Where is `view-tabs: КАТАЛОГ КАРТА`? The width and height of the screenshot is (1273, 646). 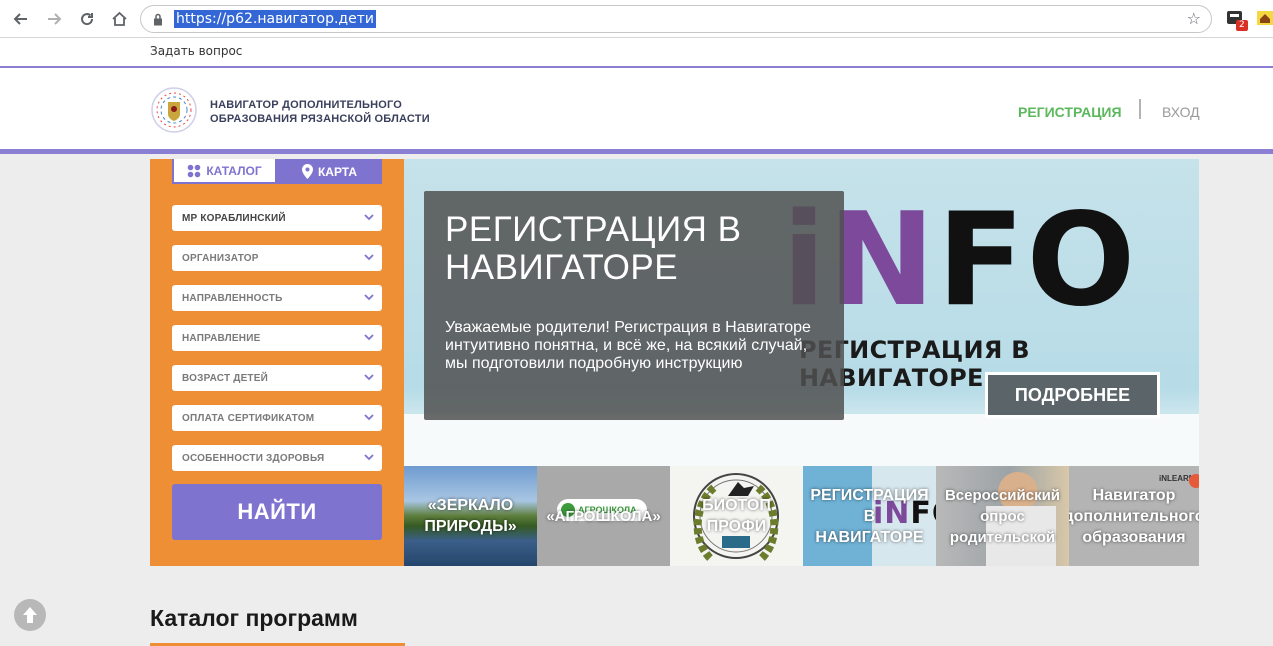
view-tabs: КАТАЛОГ КАРТА is located at coordinates (277, 171).